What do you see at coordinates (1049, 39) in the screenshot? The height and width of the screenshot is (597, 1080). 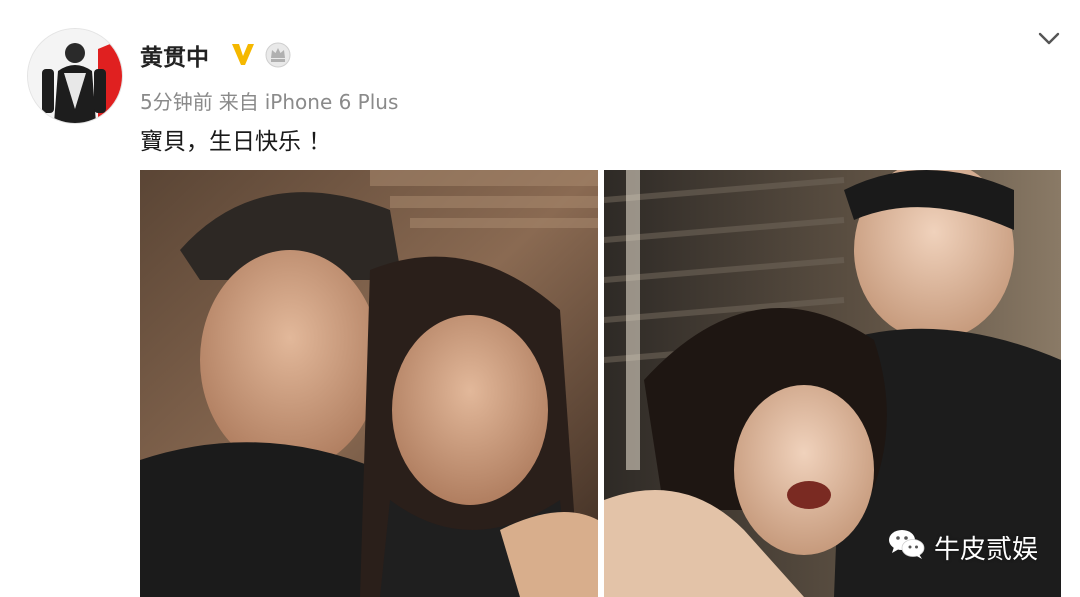 I see `chevron-down-icon` at bounding box center [1049, 39].